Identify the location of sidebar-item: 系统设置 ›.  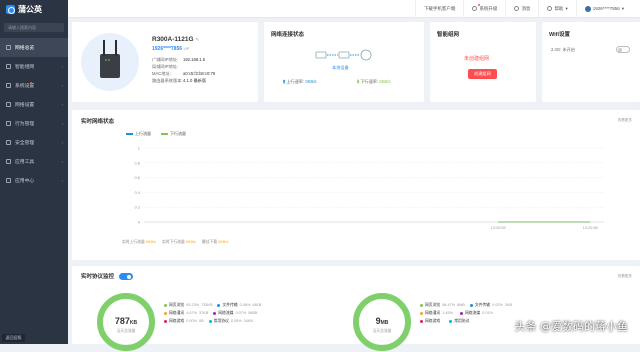
(34, 85).